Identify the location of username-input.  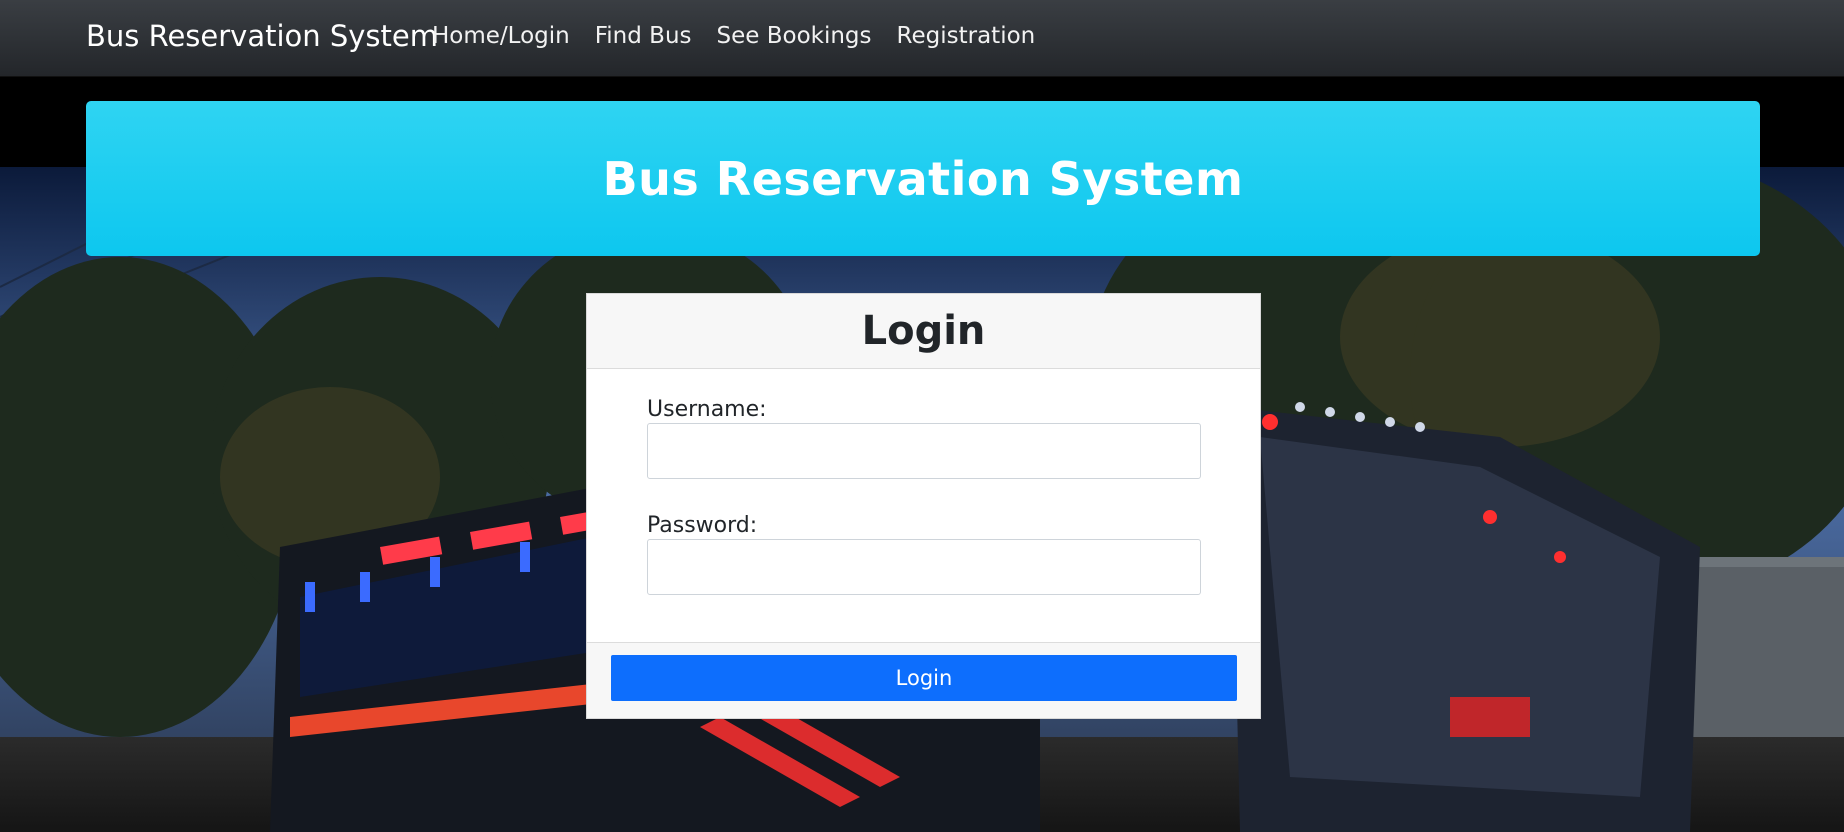
(924, 451).